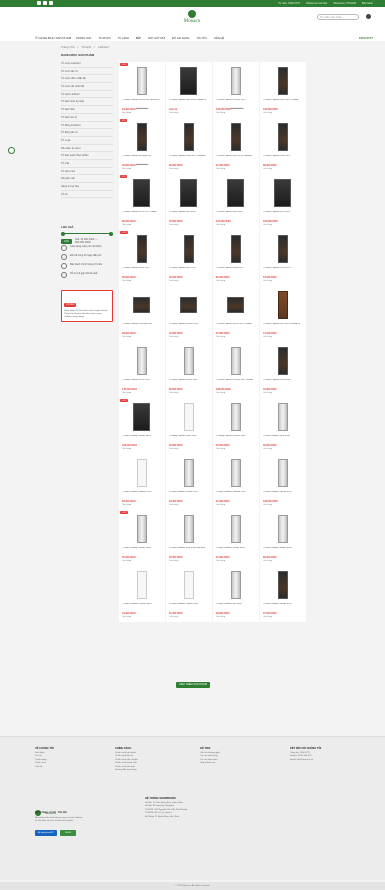 The height and width of the screenshot is (890, 385). Describe the element at coordinates (87, 95) in the screenshot. I see `category-item: Tủ lạnh Liebherr` at that location.